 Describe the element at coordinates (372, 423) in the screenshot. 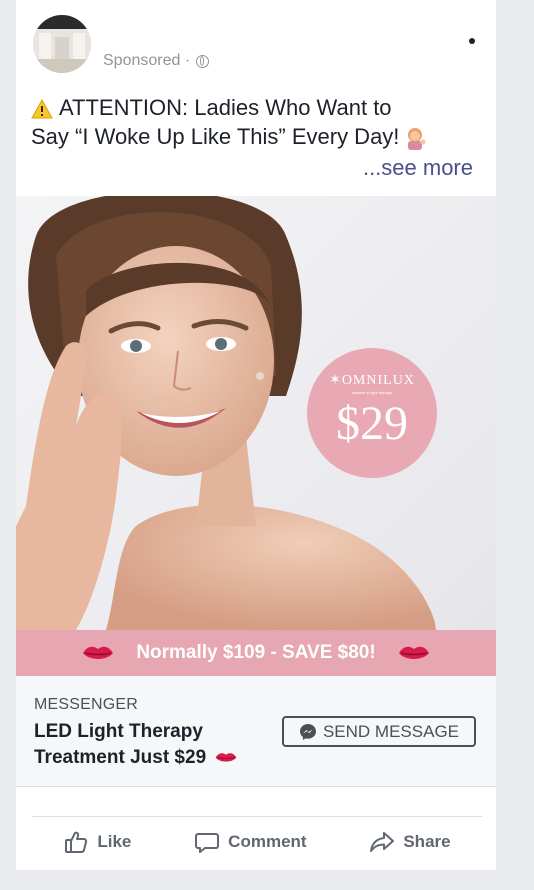

I see `price-label: $29` at that location.